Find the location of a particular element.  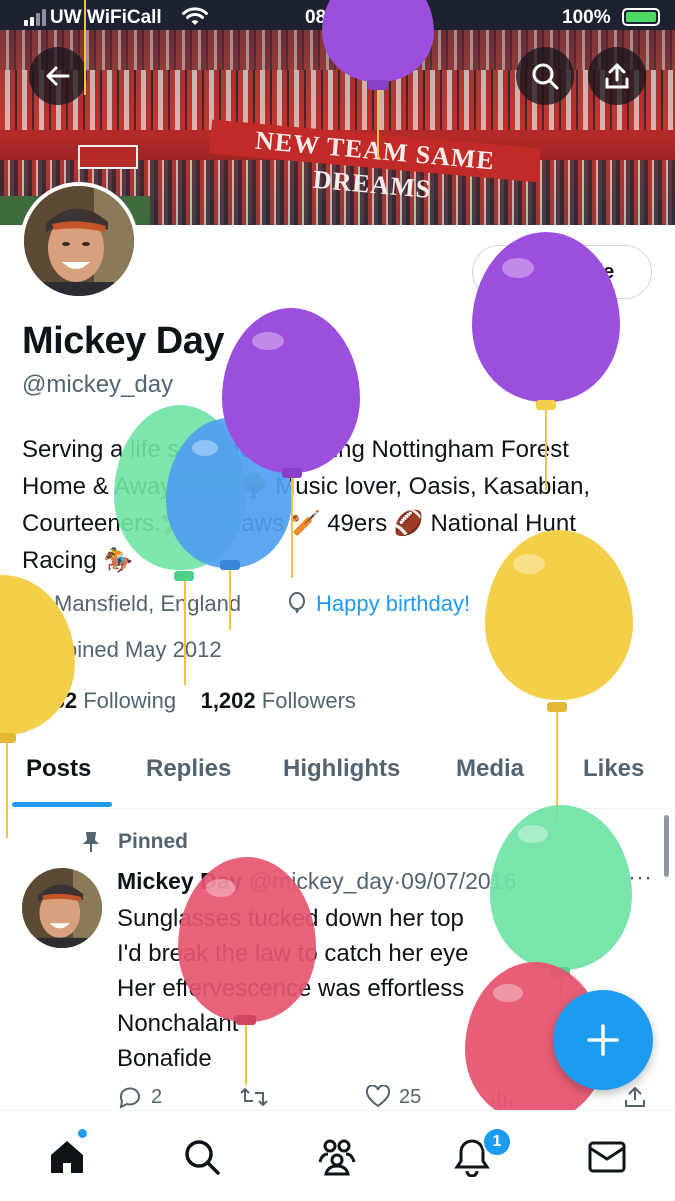

cellular-signal-icon is located at coordinates (35, 17).